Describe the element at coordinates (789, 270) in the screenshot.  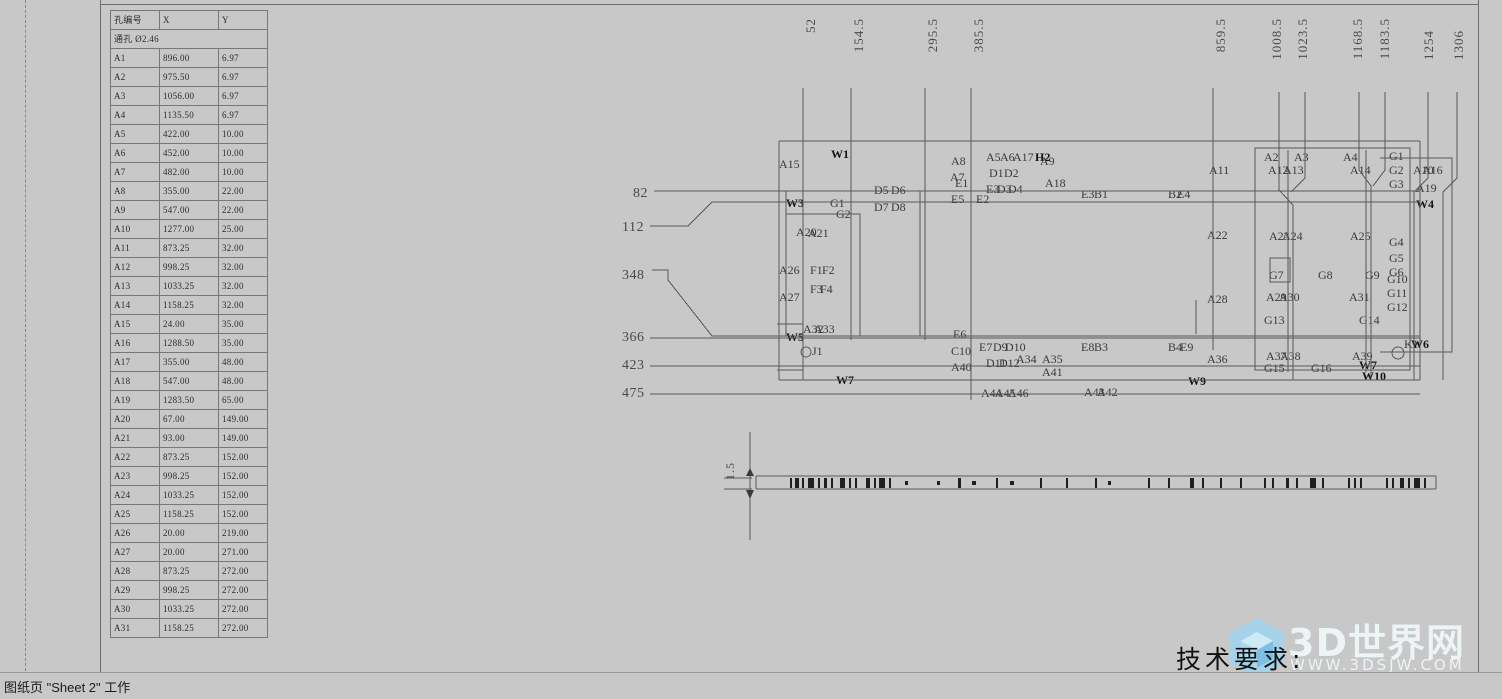
I see `part-label: A26` at that location.